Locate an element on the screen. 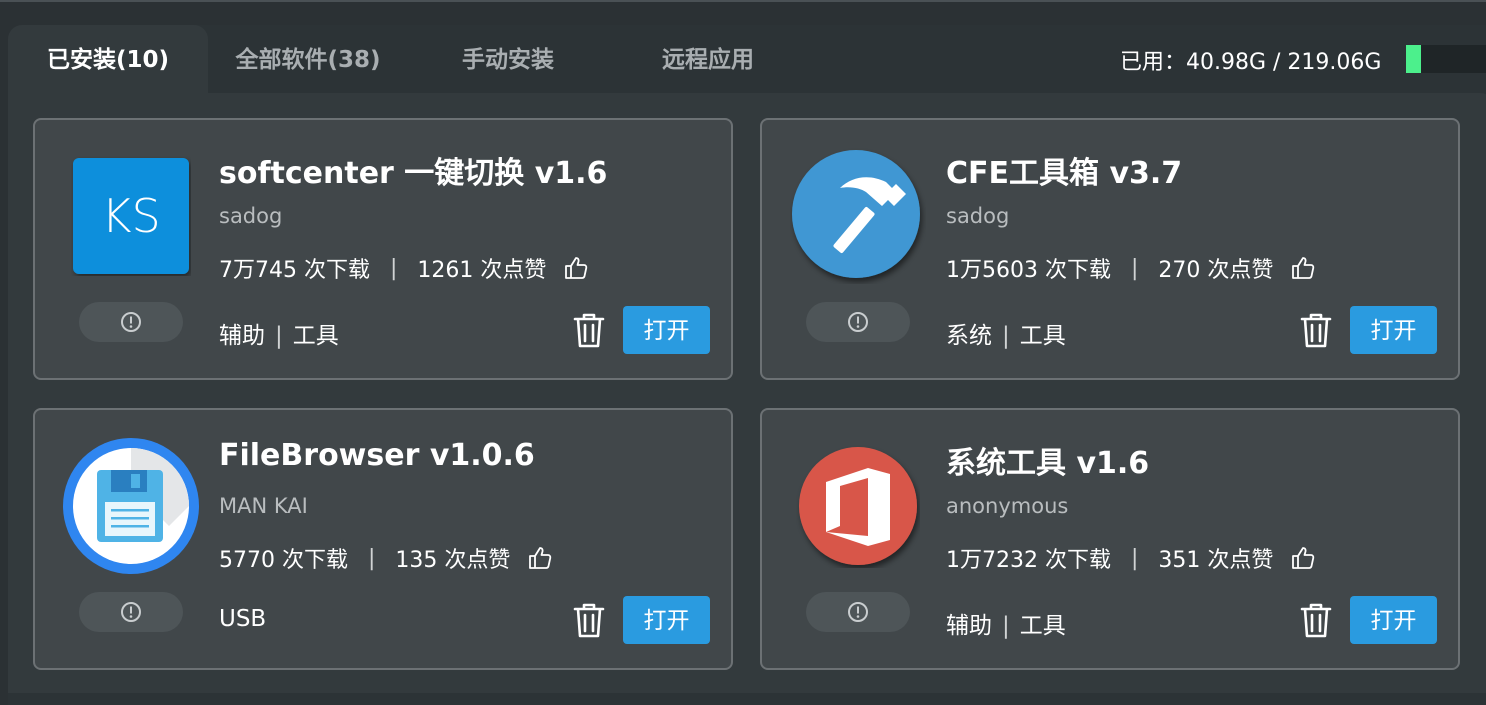  ks-logo-icon: KS is located at coordinates (131, 216).